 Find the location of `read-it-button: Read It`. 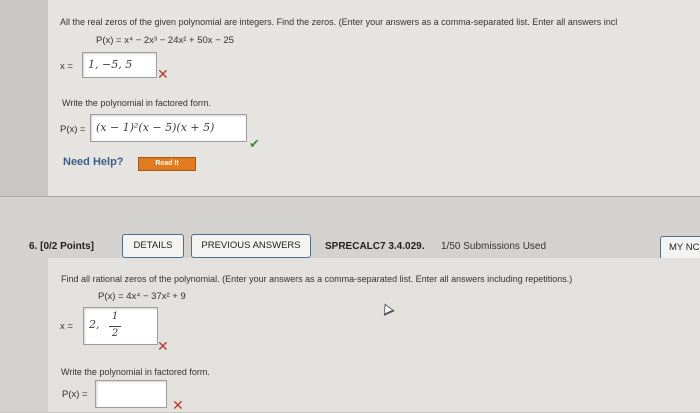

read-it-button: Read It is located at coordinates (167, 164).